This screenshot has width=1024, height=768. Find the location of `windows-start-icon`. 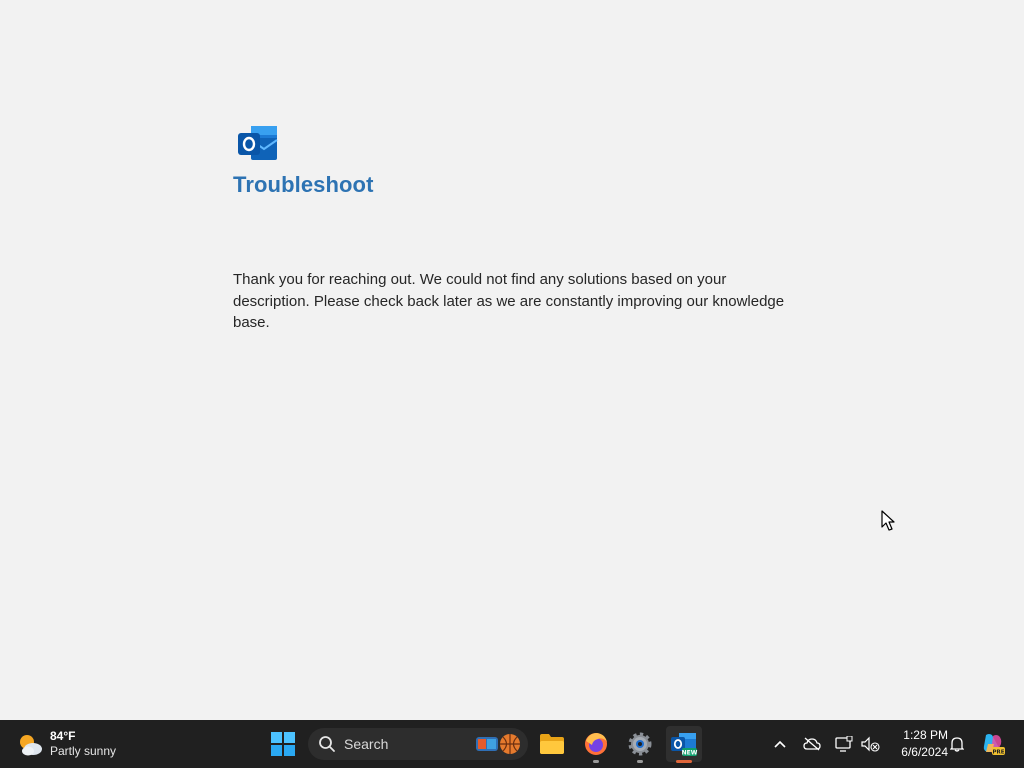

windows-start-icon is located at coordinates (283, 744).